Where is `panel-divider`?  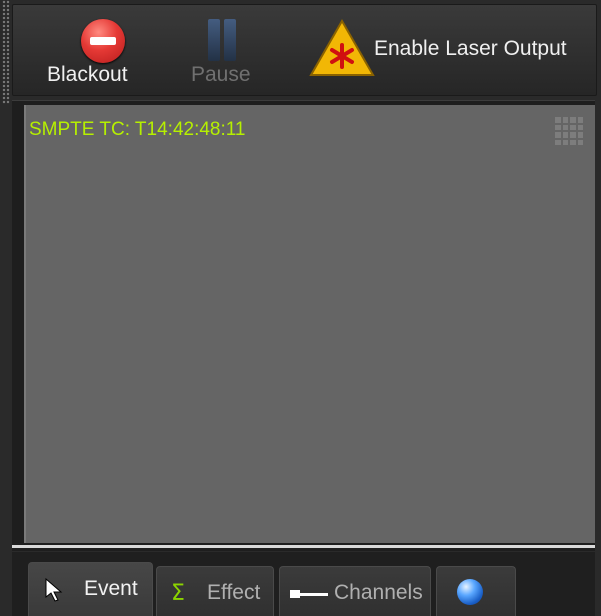
panel-divider is located at coordinates (303, 546).